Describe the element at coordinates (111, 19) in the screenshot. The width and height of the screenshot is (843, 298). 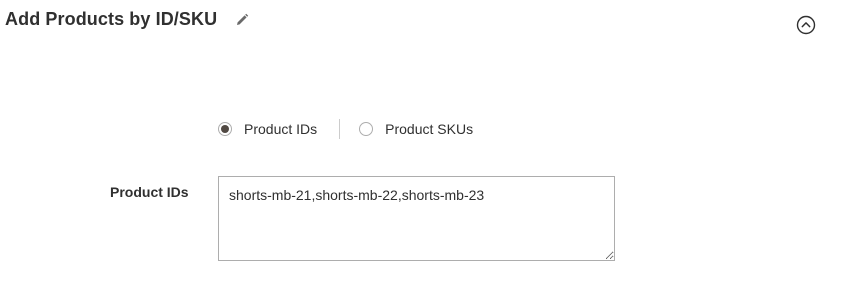
I see `section-title: Add Products by ID/SKU` at that location.